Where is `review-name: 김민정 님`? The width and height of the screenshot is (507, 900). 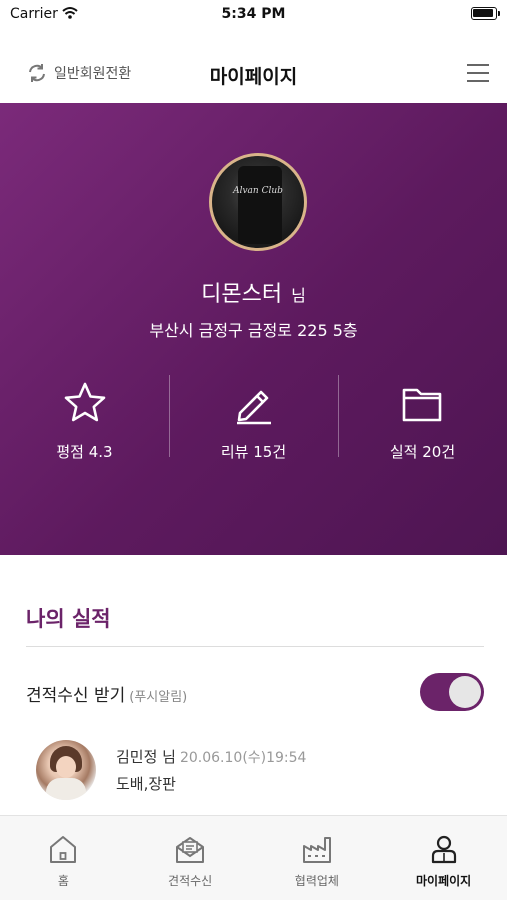
review-name: 김민정 님 is located at coordinates (146, 757).